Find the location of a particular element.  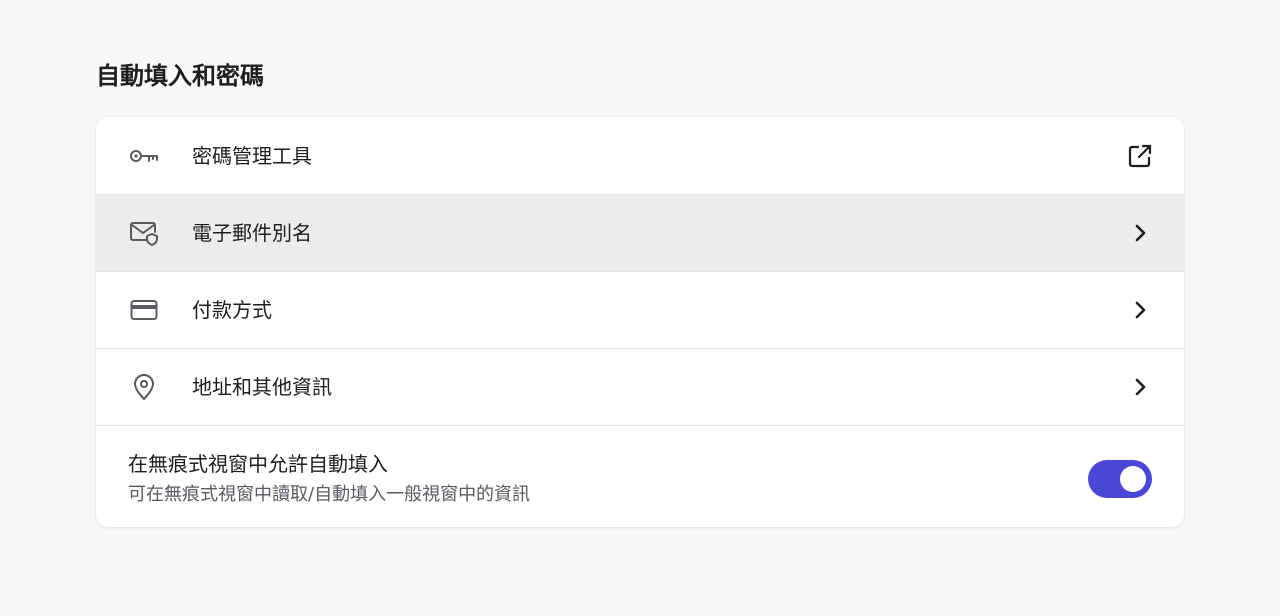

password-manager-row: 密碼管理工具 is located at coordinates (640, 155).